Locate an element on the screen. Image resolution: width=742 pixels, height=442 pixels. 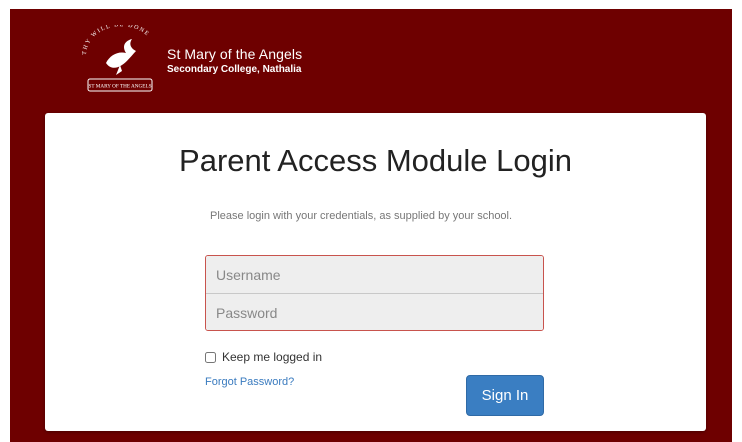
password-input is located at coordinates (374, 312).